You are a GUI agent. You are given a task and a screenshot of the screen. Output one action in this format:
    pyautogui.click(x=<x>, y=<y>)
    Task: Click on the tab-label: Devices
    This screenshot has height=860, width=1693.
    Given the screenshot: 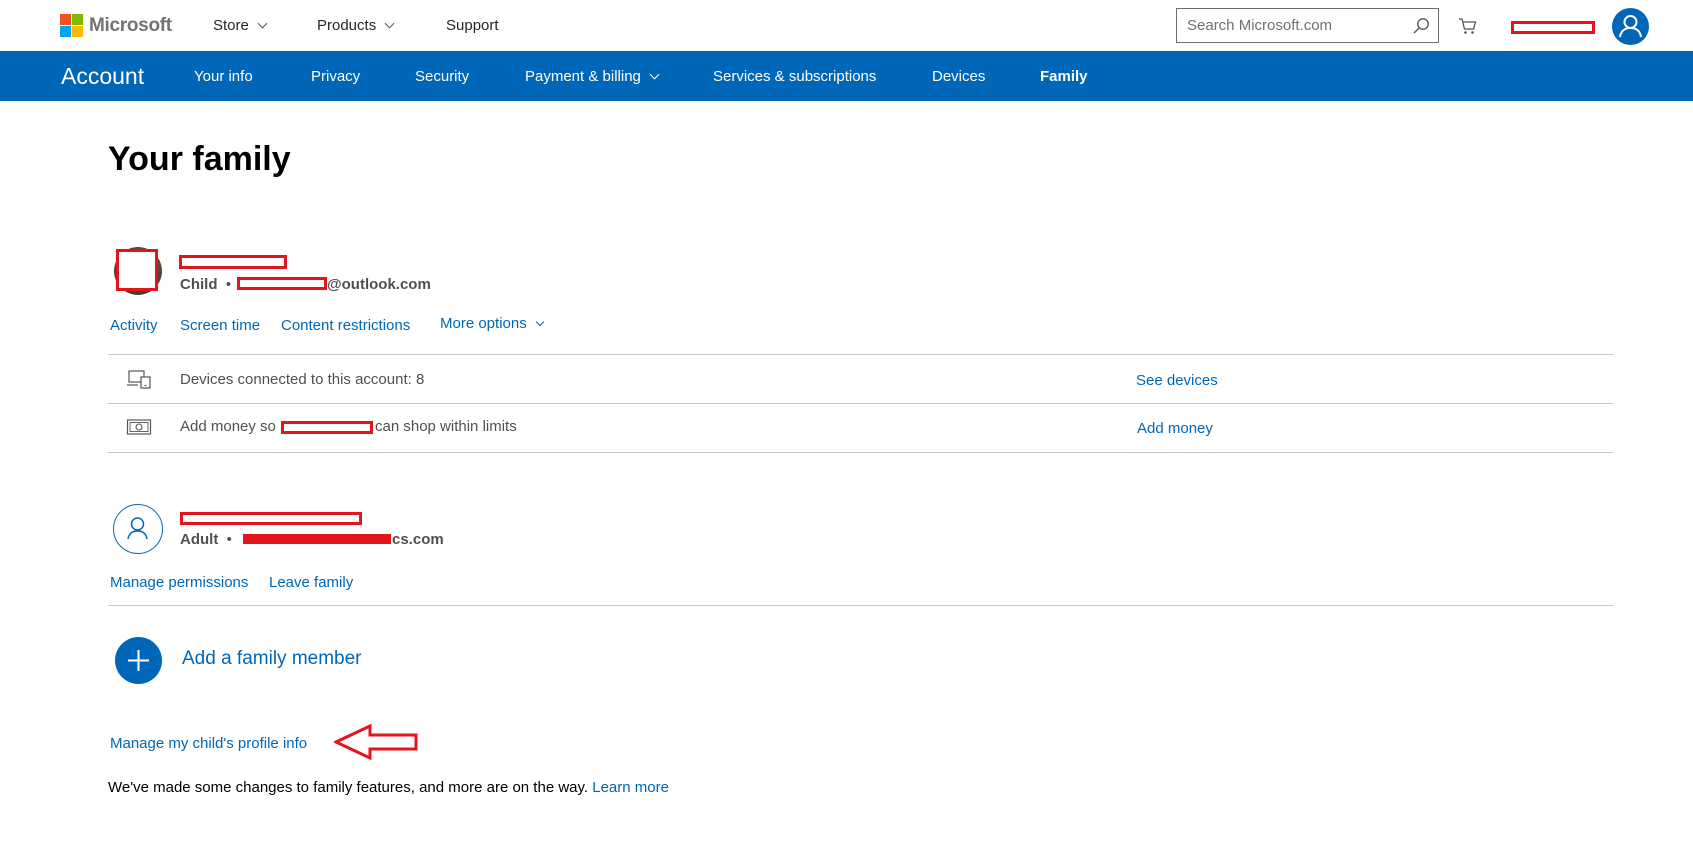 What is the action you would take?
    pyautogui.click(x=959, y=76)
    